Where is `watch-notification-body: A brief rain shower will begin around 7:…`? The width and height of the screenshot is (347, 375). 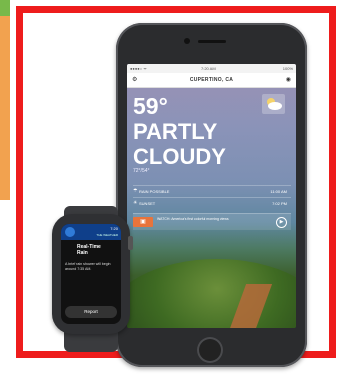 watch-notification-body: A brief rain shower will begin around 7:… is located at coordinates (88, 266).